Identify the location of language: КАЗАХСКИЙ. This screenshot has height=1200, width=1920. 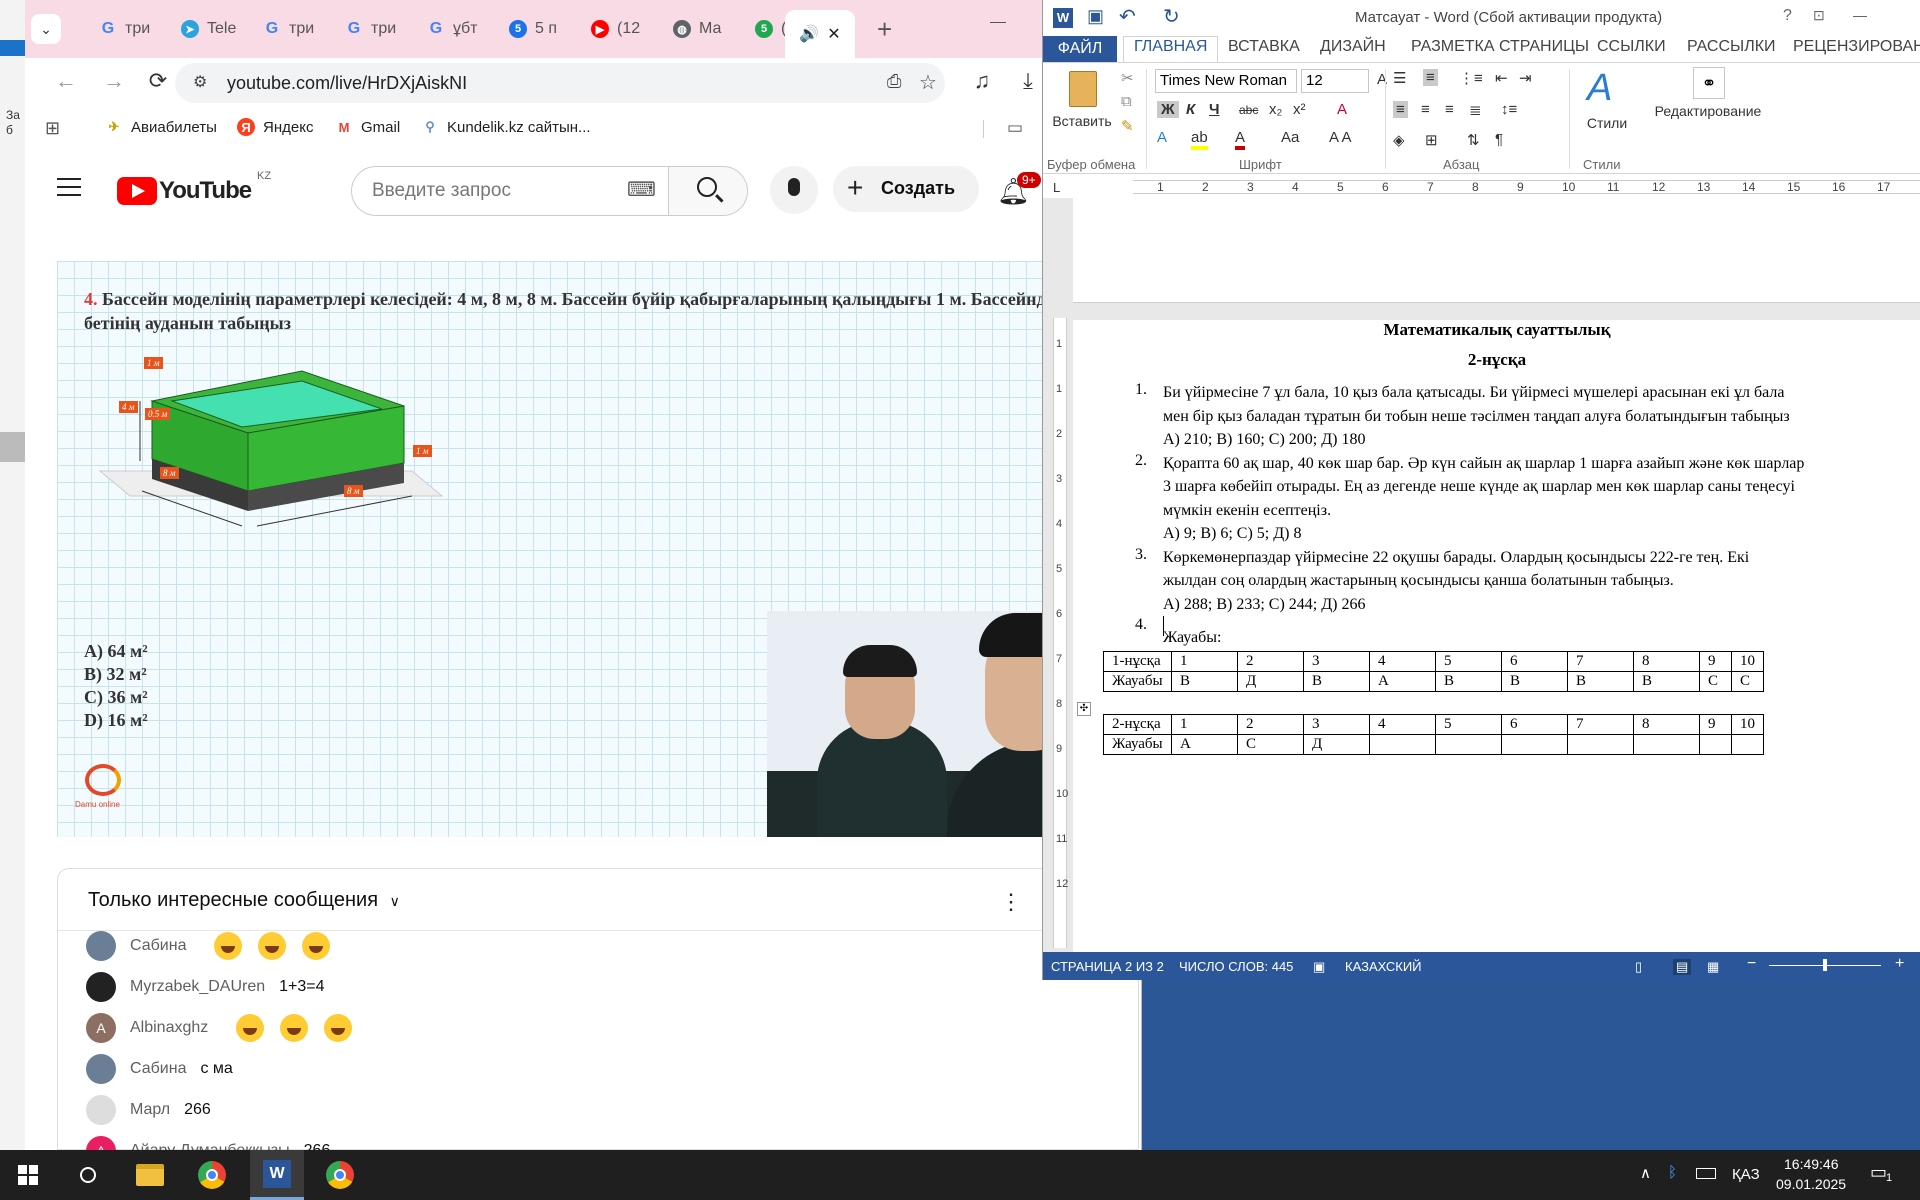
(1383, 966).